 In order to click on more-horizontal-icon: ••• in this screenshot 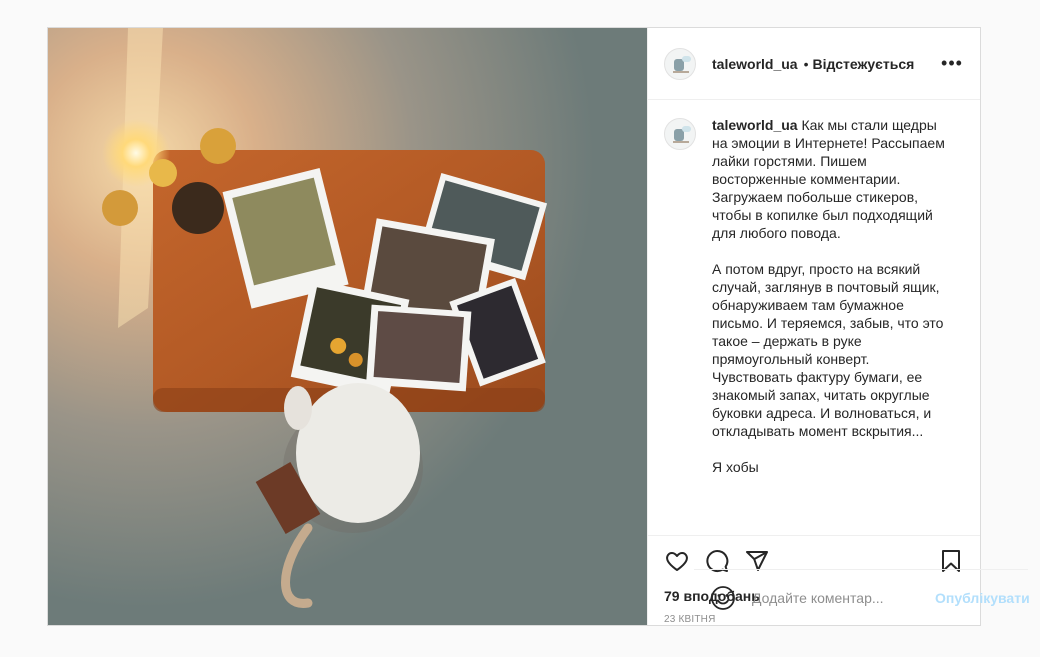, I will do `click(952, 64)`.